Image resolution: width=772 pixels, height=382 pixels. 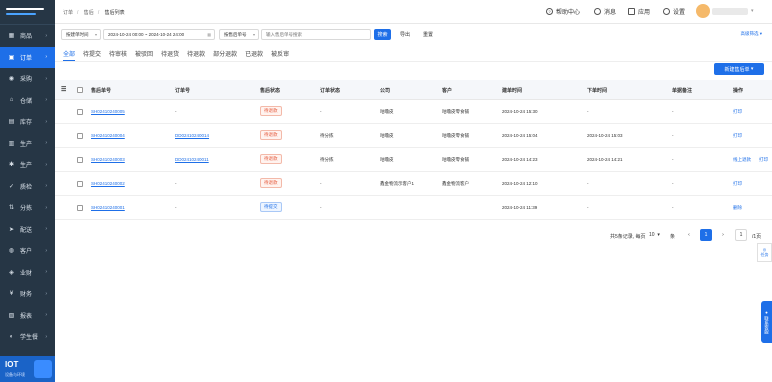 I want to click on order-time: 2024-10-24 15:03, so click(x=605, y=135).